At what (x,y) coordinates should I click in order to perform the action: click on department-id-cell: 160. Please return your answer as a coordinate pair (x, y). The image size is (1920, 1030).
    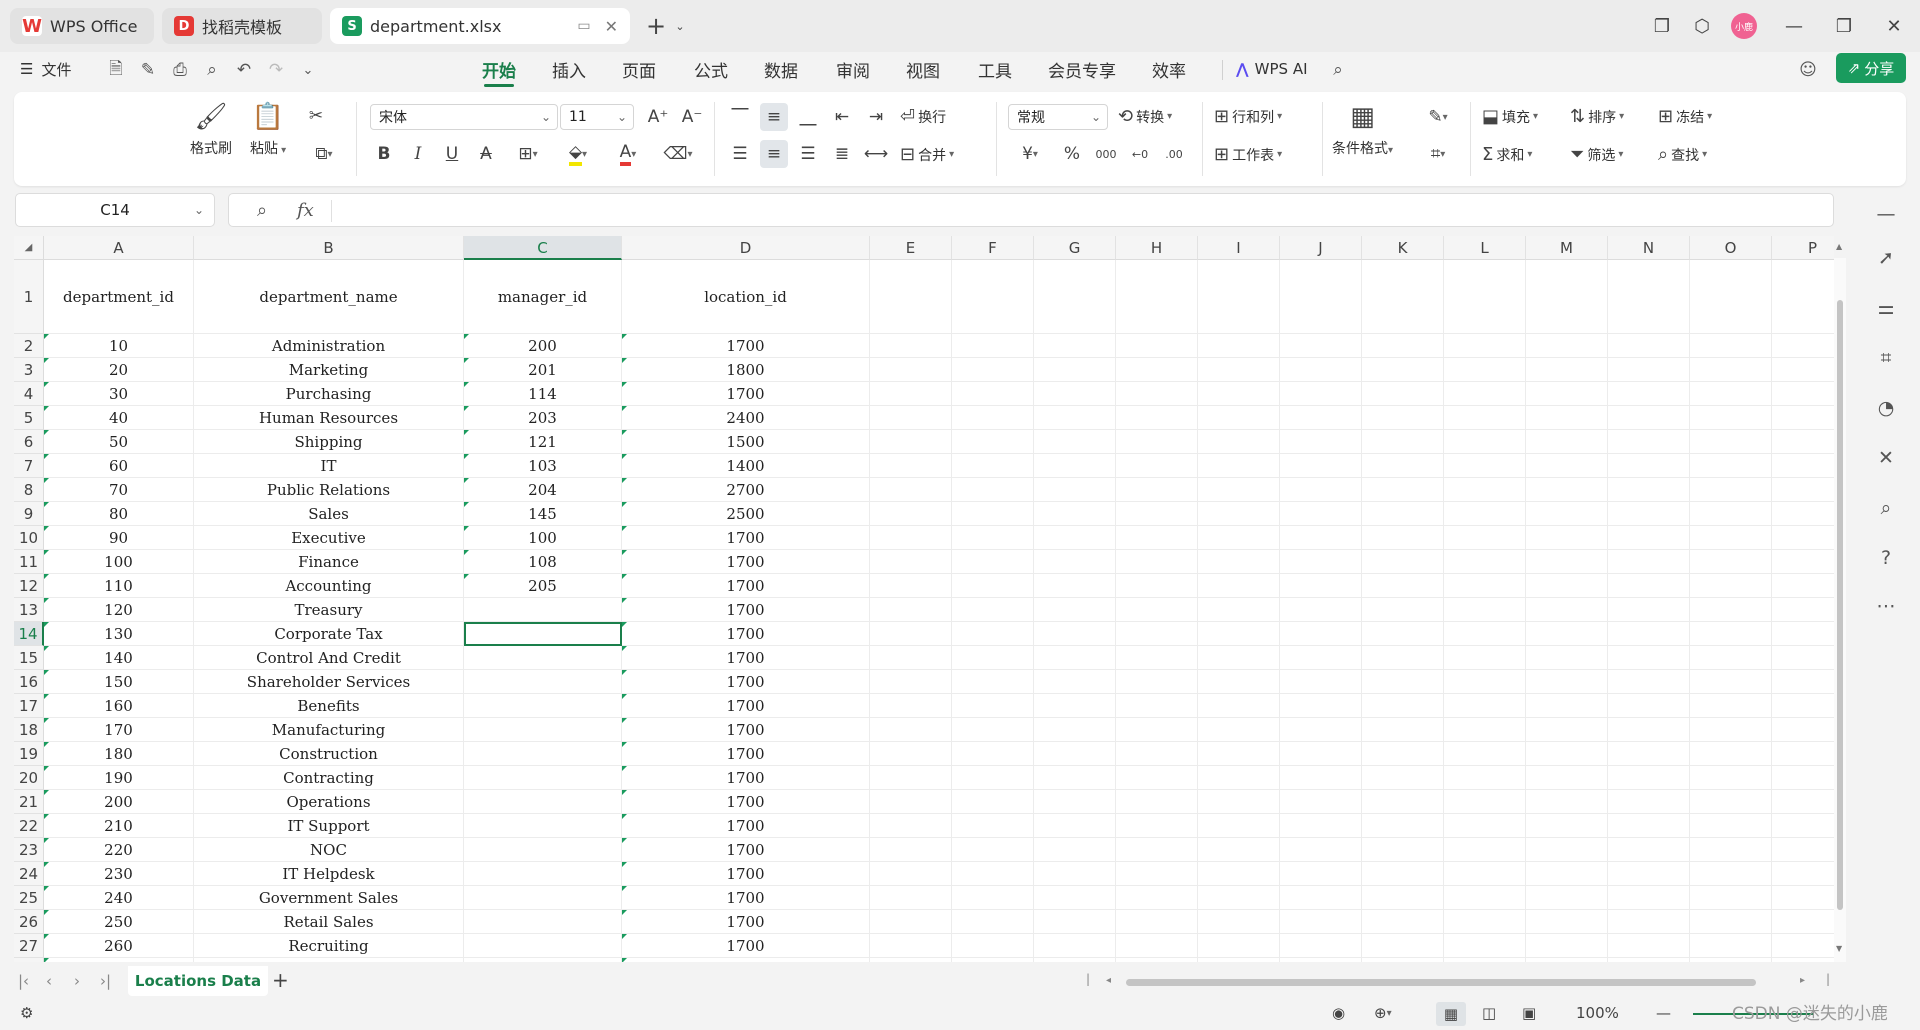
    Looking at the image, I should click on (119, 706).